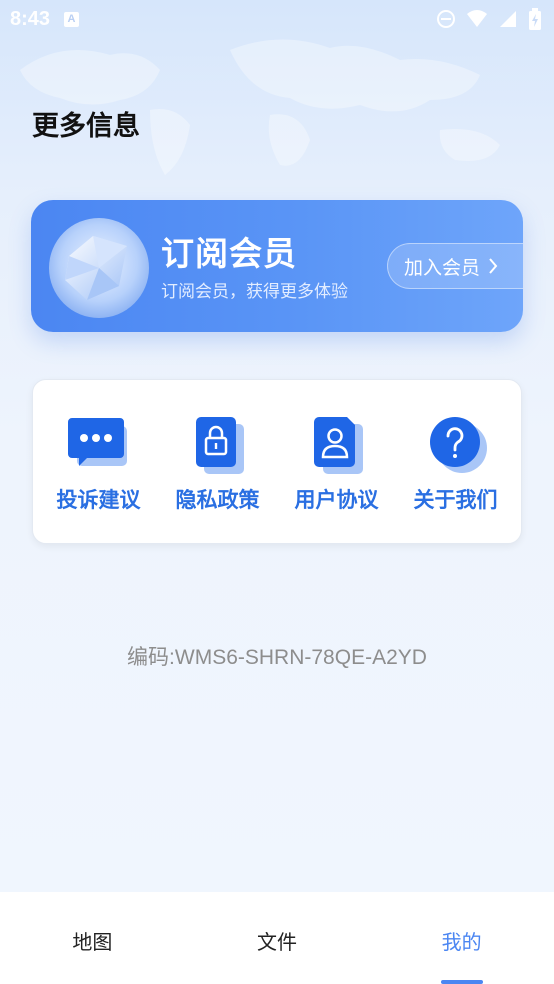  Describe the element at coordinates (458, 445) in the screenshot. I see `question-icon` at that location.